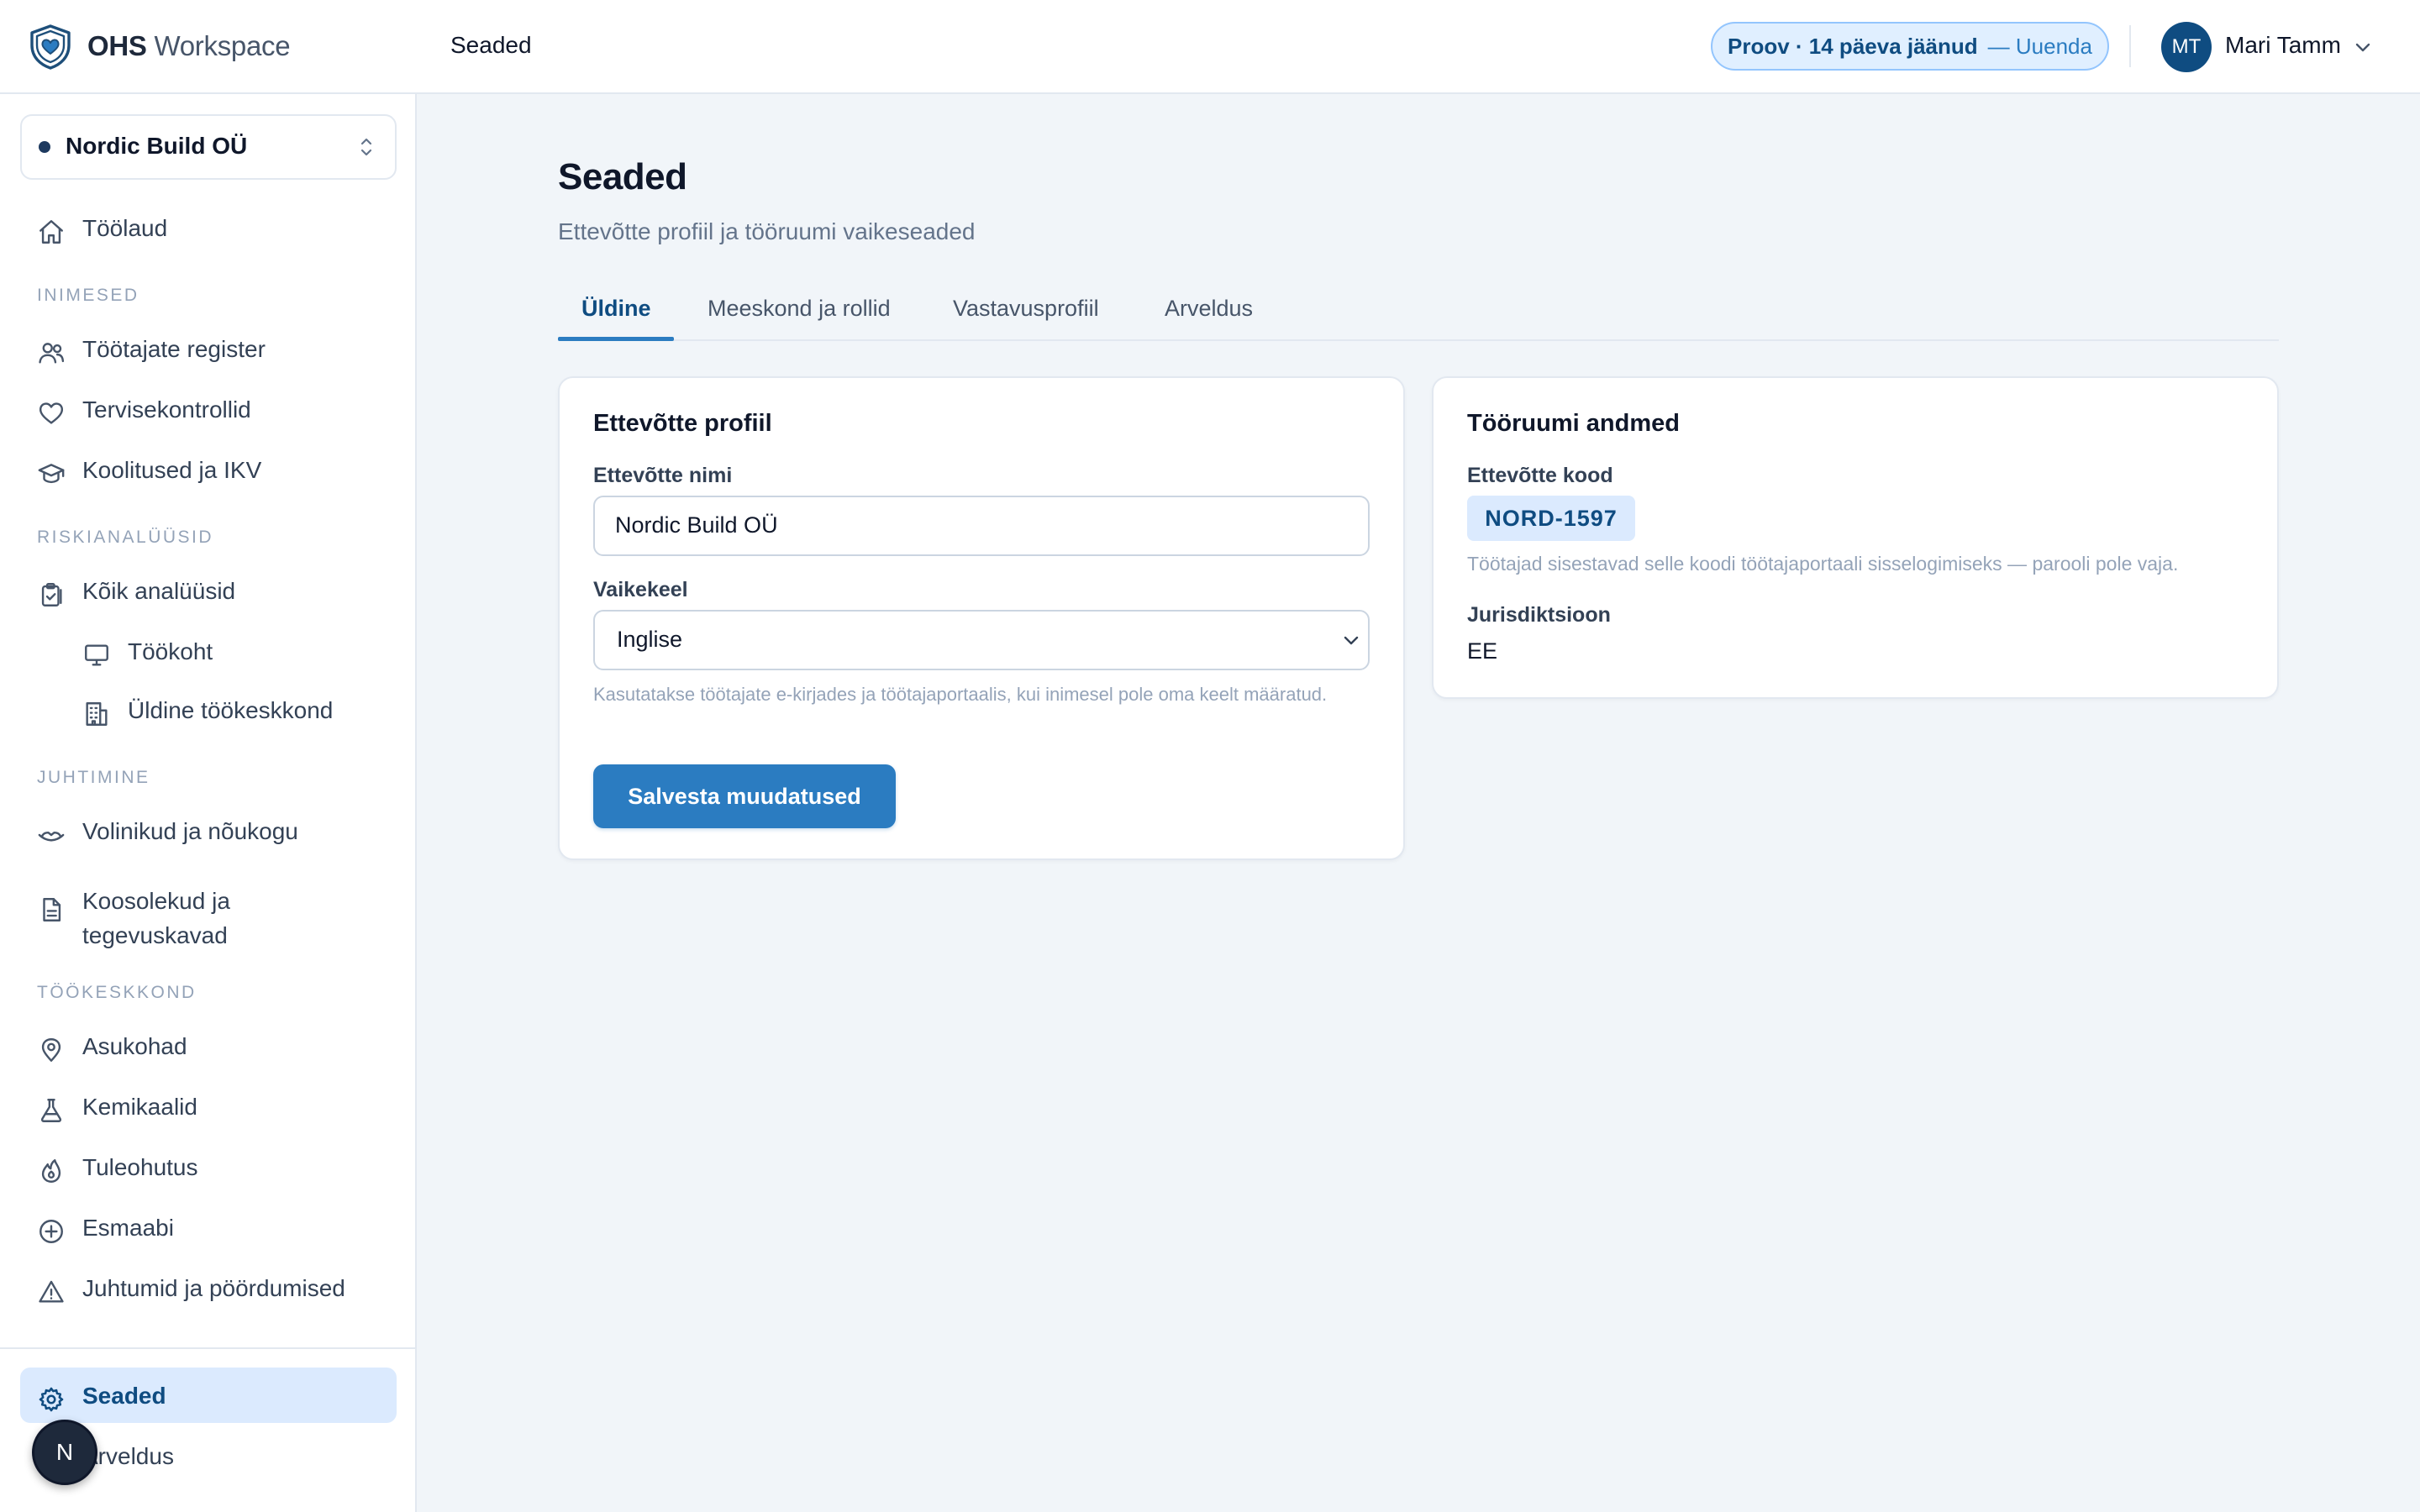  What do you see at coordinates (166, 409) in the screenshot?
I see `sidebar-item-label: Tervisekontrollid` at bounding box center [166, 409].